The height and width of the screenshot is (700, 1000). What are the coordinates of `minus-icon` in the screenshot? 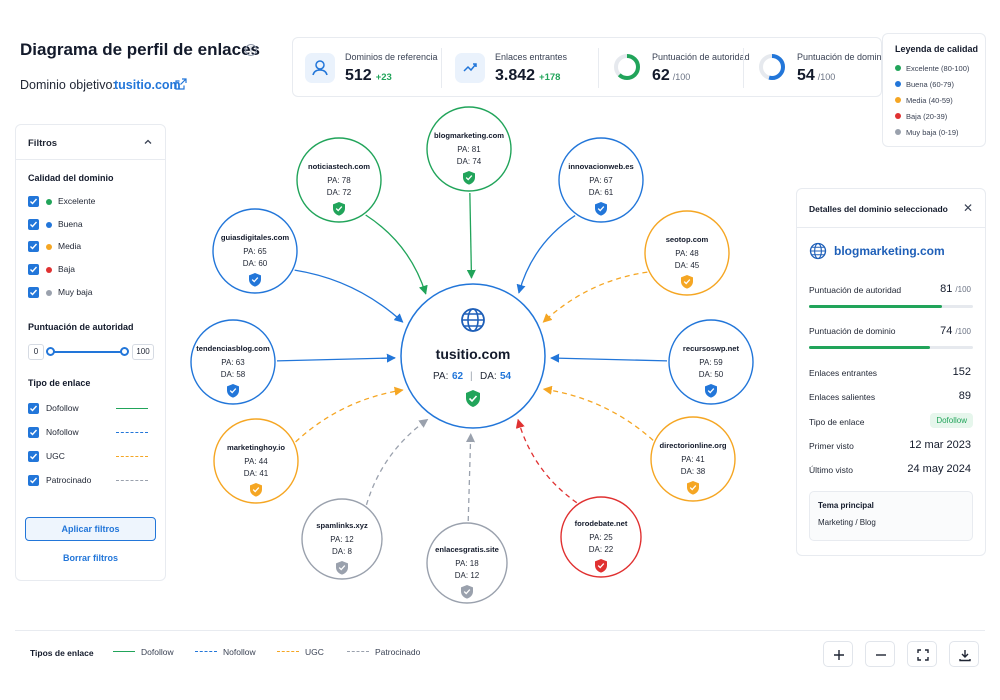 It's located at (881, 655).